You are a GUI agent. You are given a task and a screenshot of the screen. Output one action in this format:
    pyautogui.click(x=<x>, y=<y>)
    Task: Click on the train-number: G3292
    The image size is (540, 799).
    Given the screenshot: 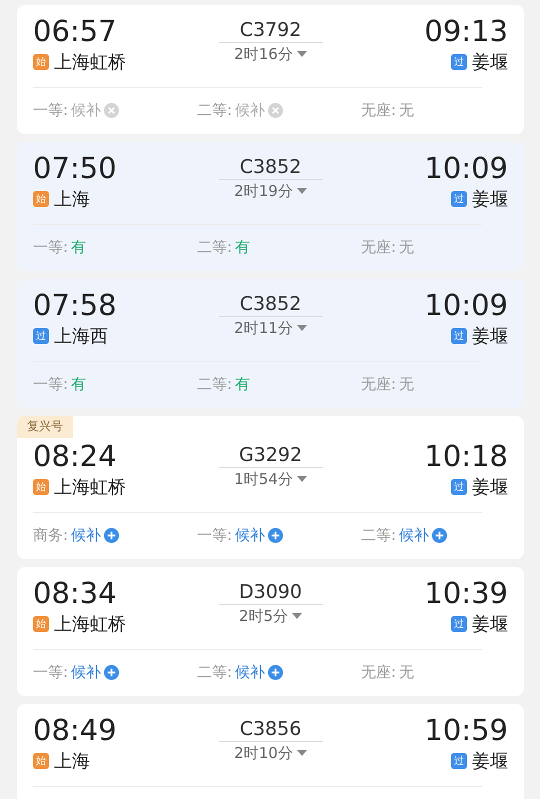 What is the action you would take?
    pyautogui.click(x=270, y=455)
    